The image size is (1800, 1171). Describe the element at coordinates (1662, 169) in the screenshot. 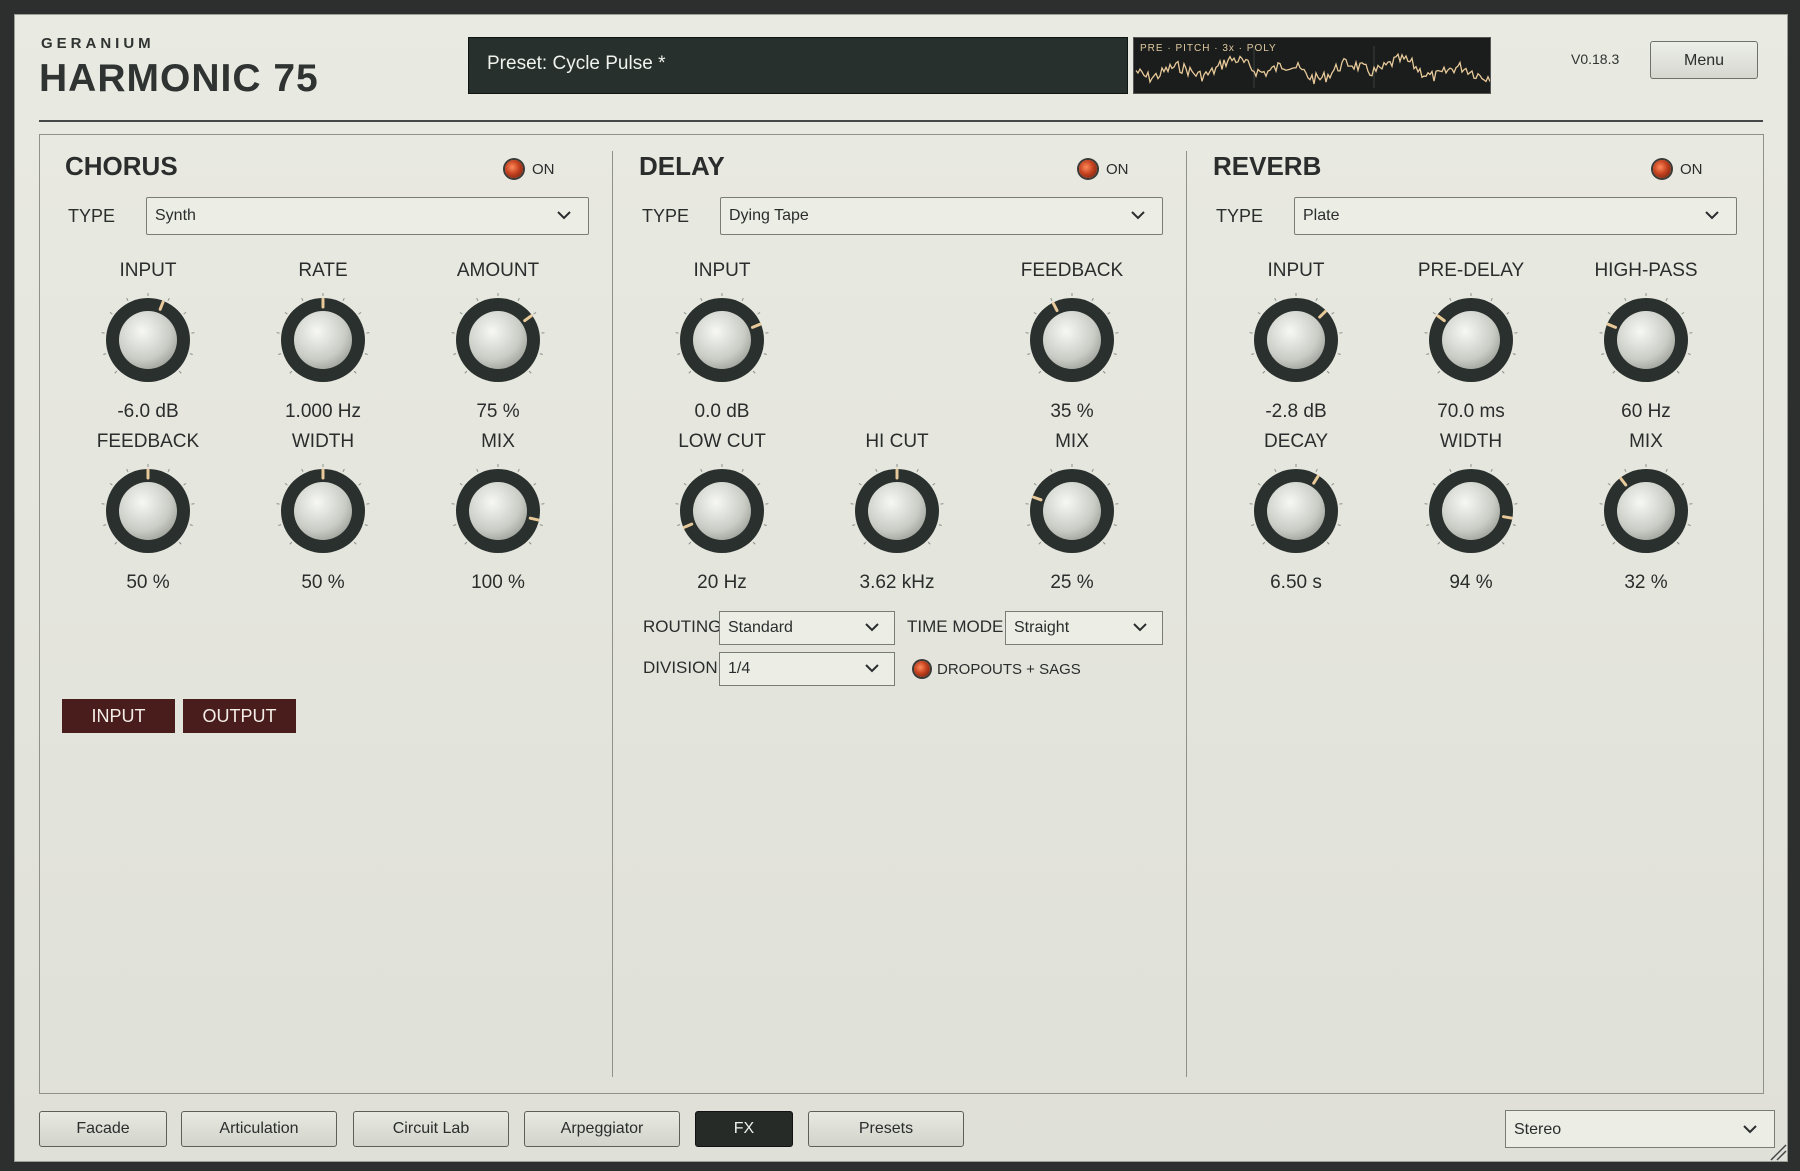

I see `reverb-power-led` at that location.